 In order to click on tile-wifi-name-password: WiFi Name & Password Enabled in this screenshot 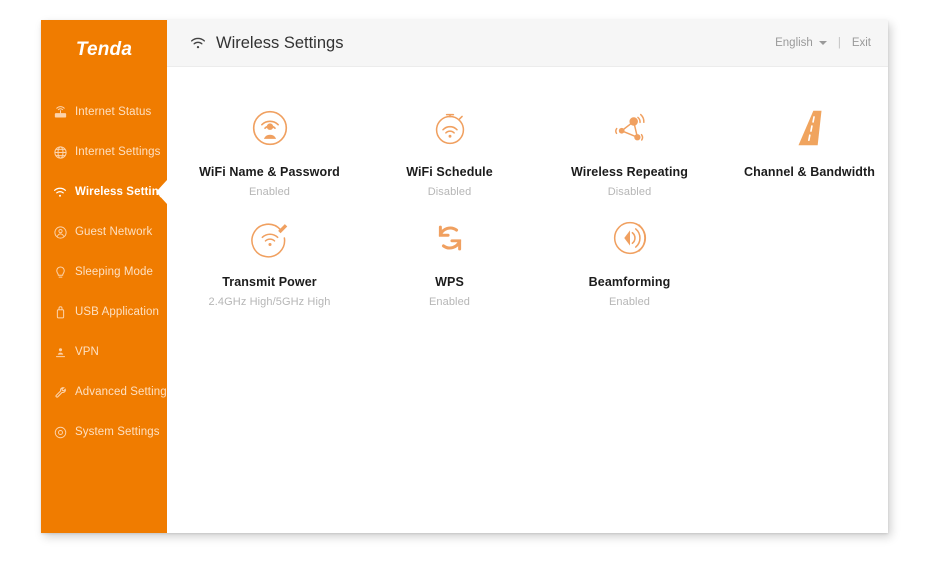, I will do `click(269, 144)`.